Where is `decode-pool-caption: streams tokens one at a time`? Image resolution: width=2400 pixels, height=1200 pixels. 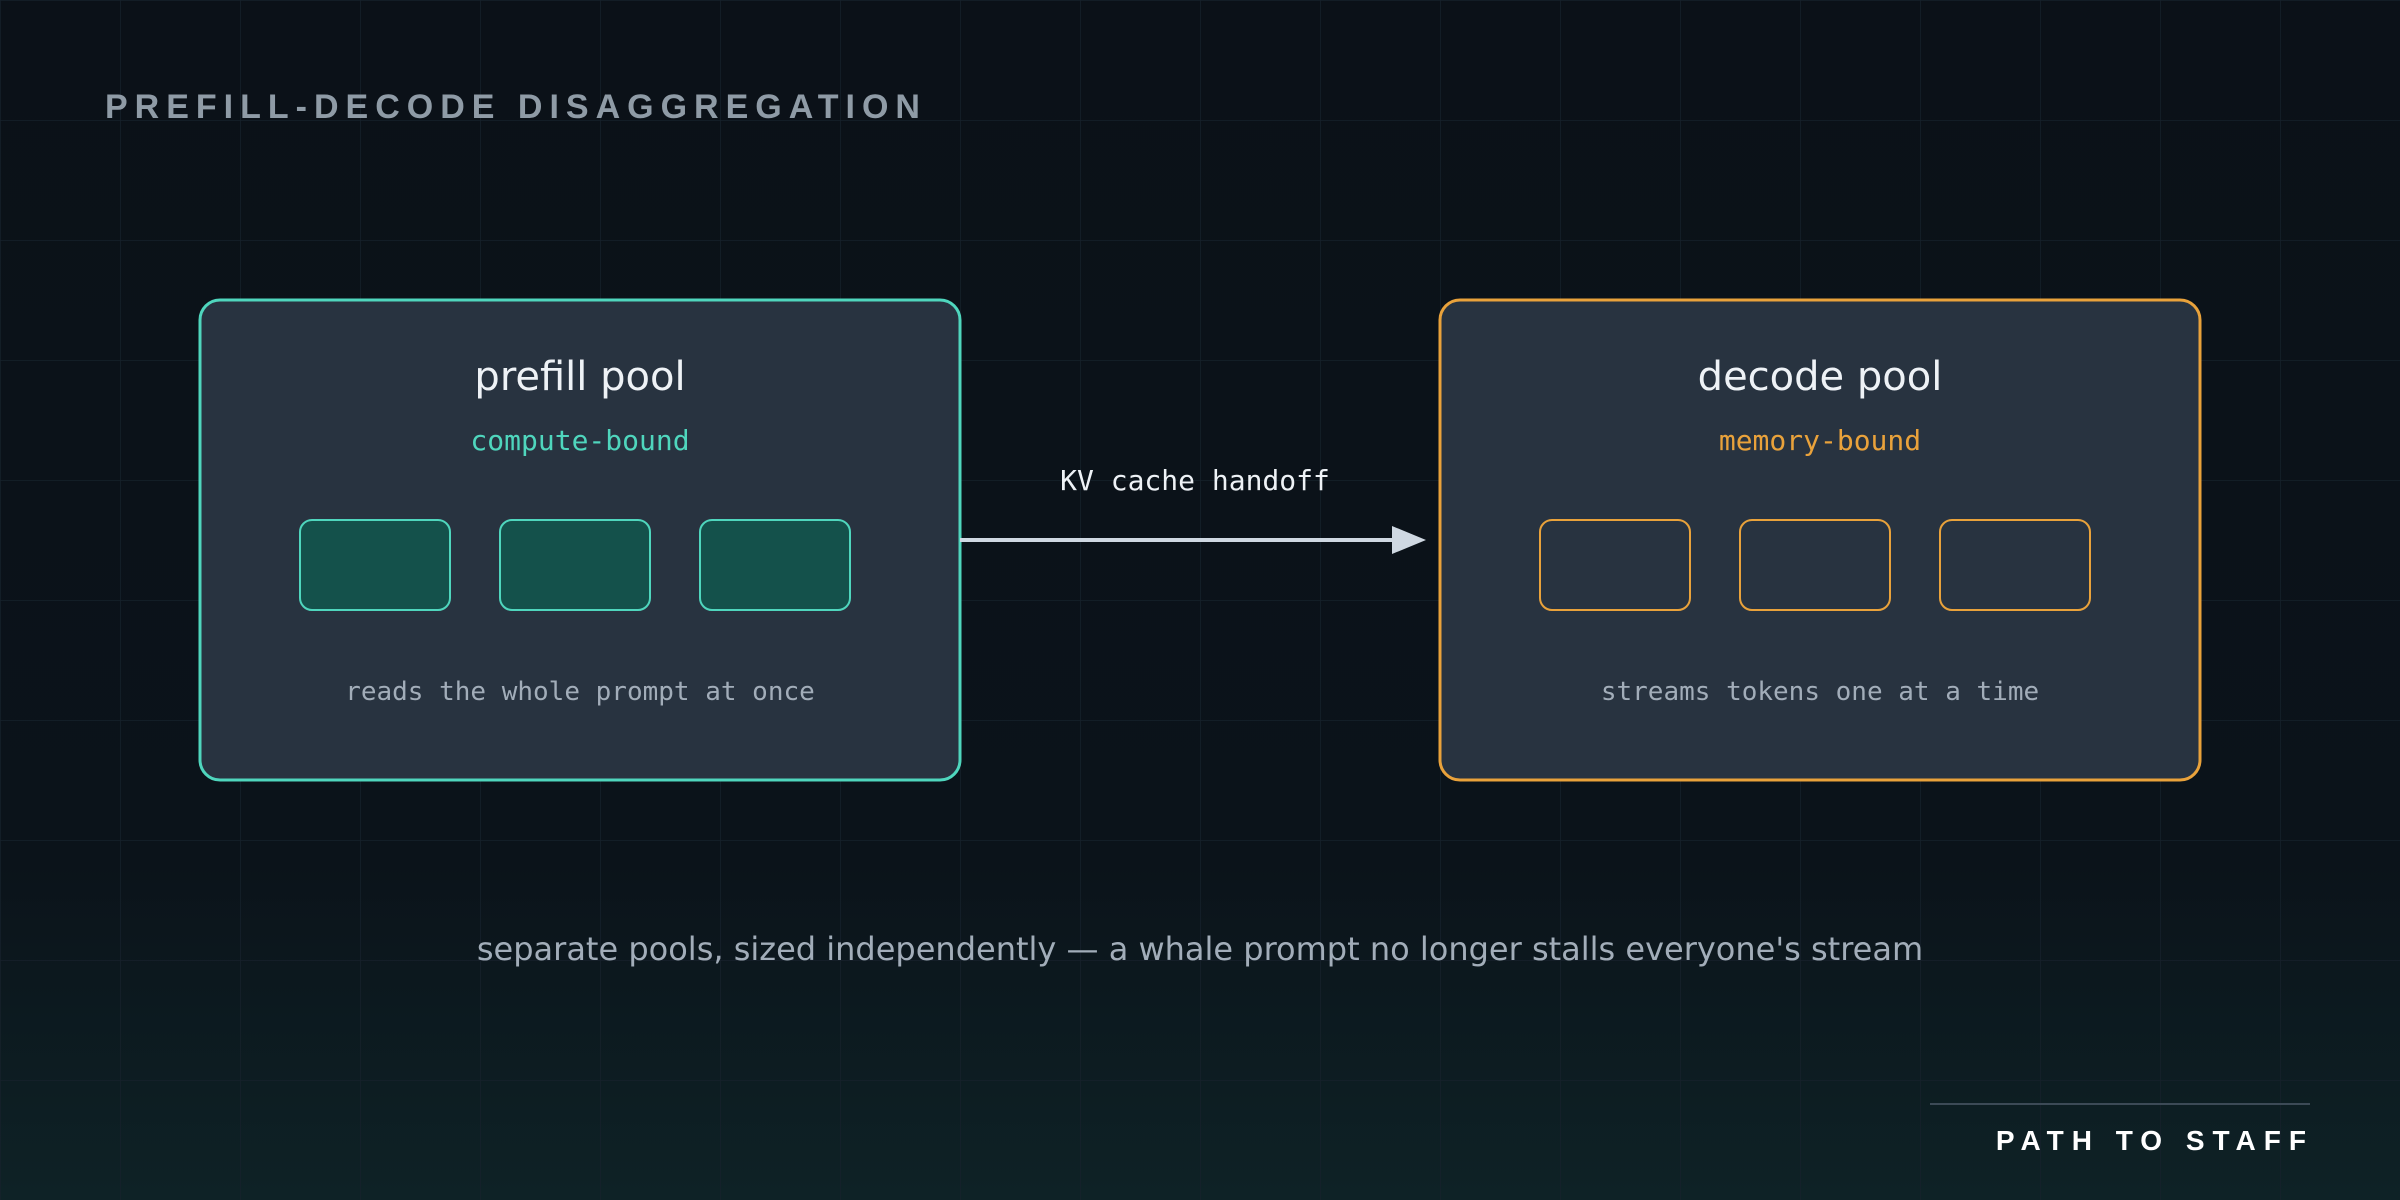 decode-pool-caption: streams tokens one at a time is located at coordinates (1820, 692).